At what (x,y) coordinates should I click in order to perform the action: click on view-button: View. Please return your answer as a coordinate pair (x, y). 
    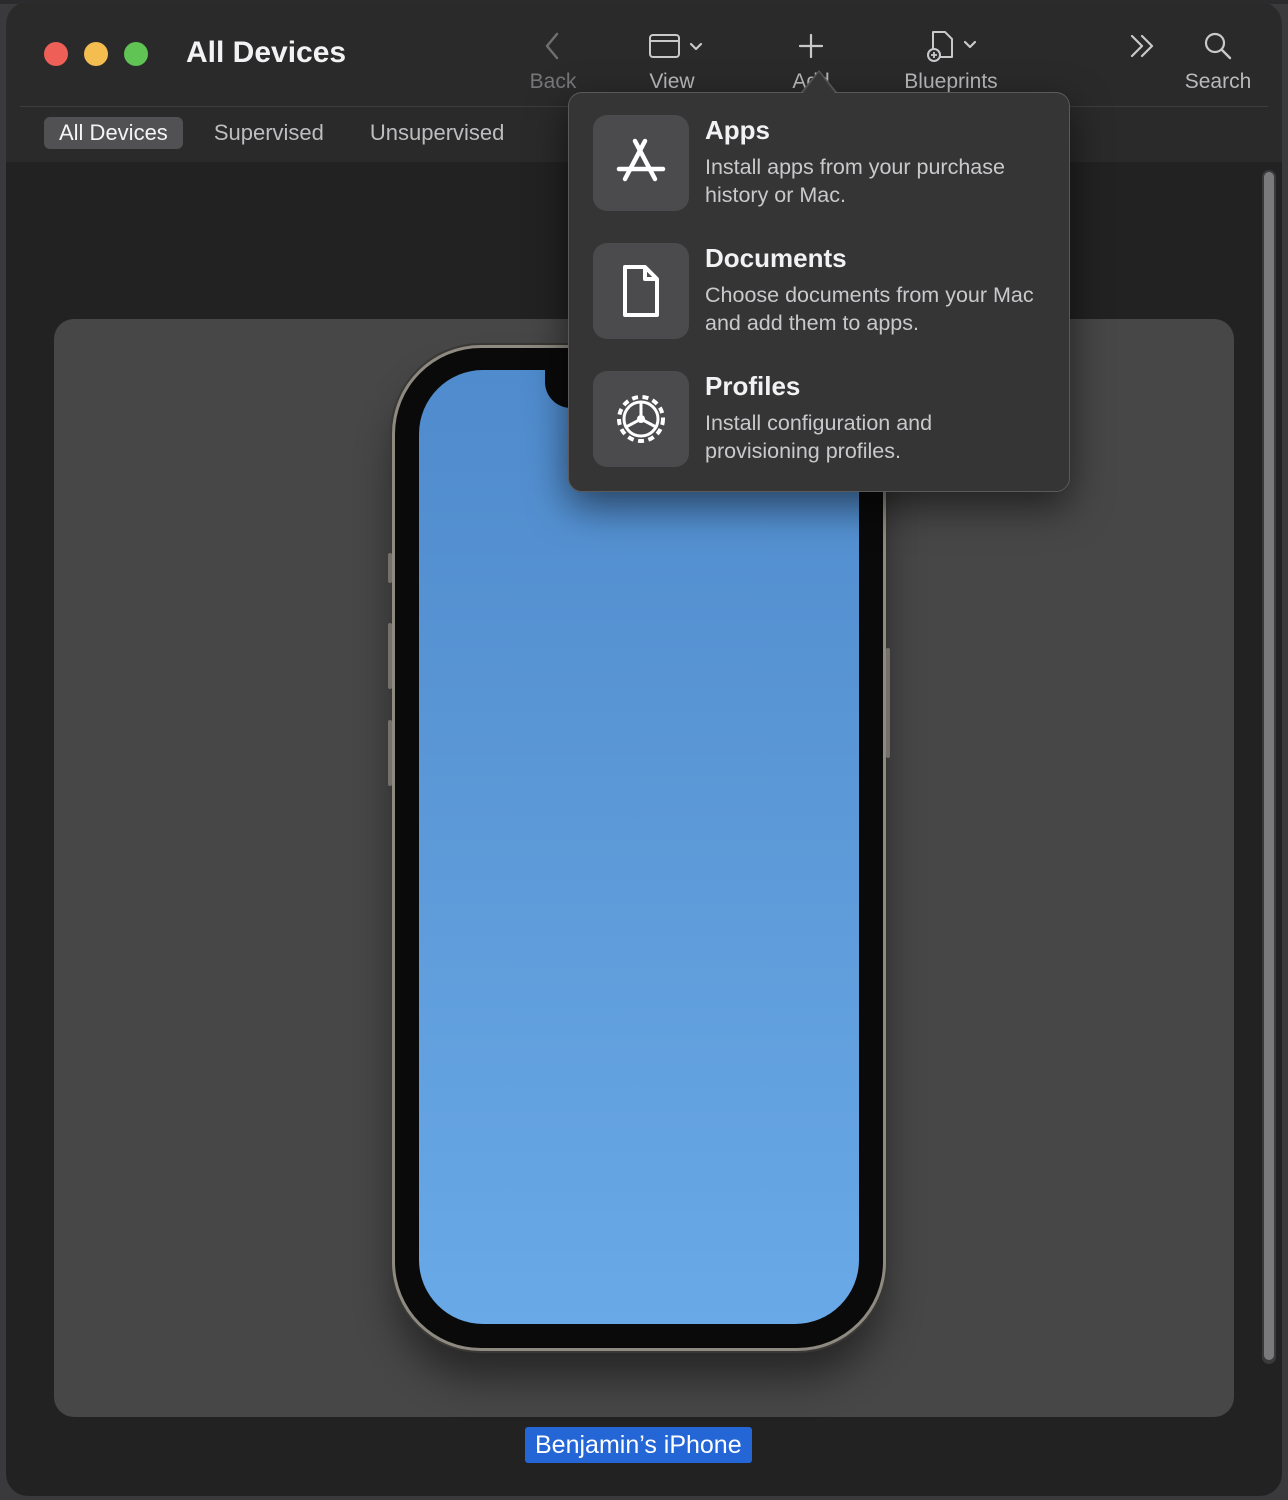
    Looking at the image, I should click on (672, 60).